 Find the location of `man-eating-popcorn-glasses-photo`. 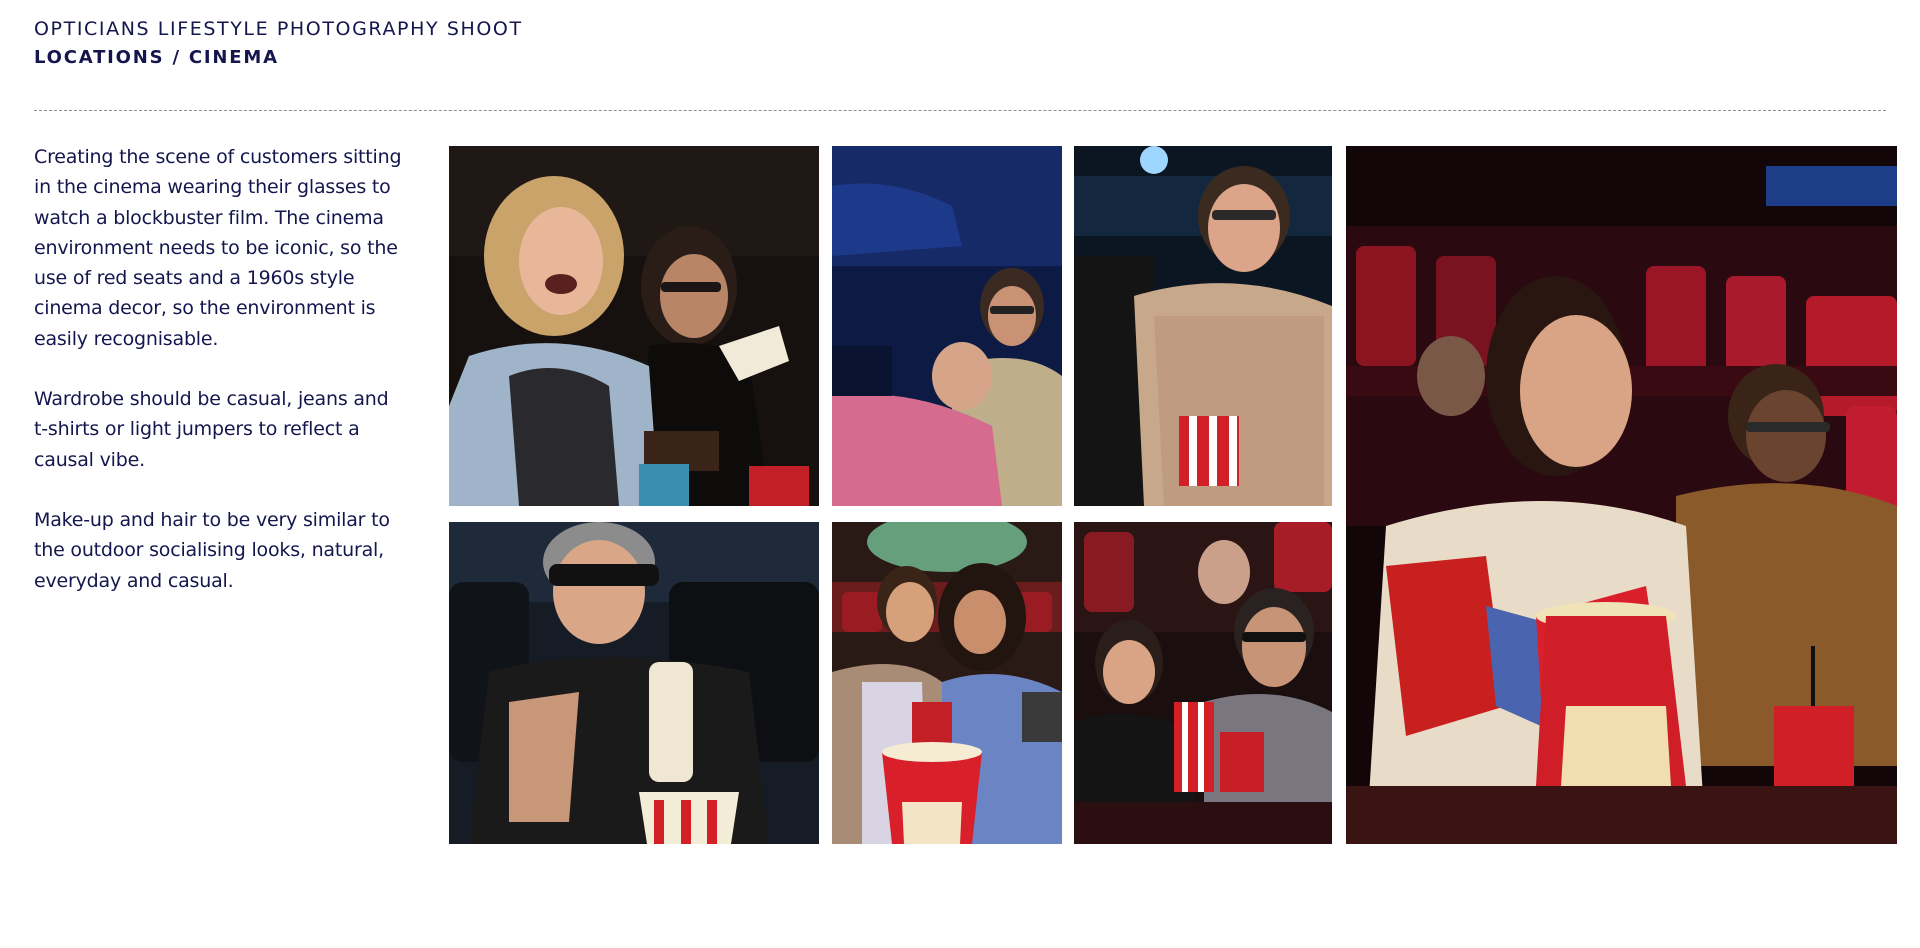

man-eating-popcorn-glasses-photo is located at coordinates (1203, 326).